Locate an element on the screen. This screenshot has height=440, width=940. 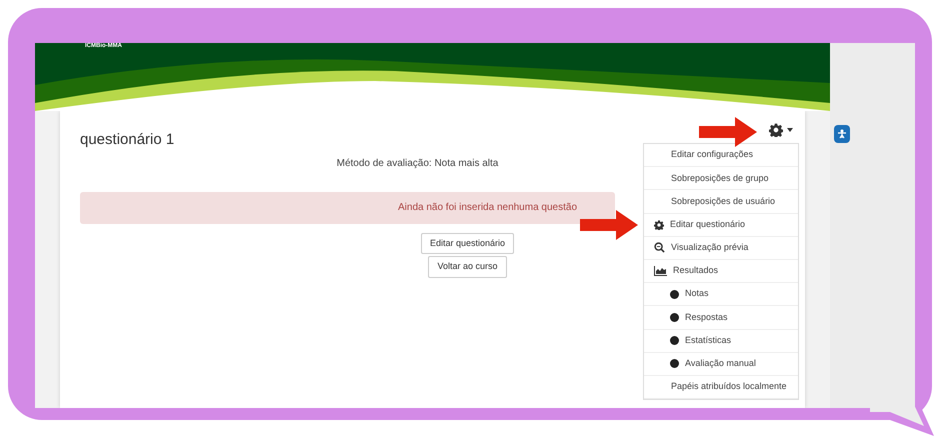
menu-item: Avaliação manual is located at coordinates (721, 364).